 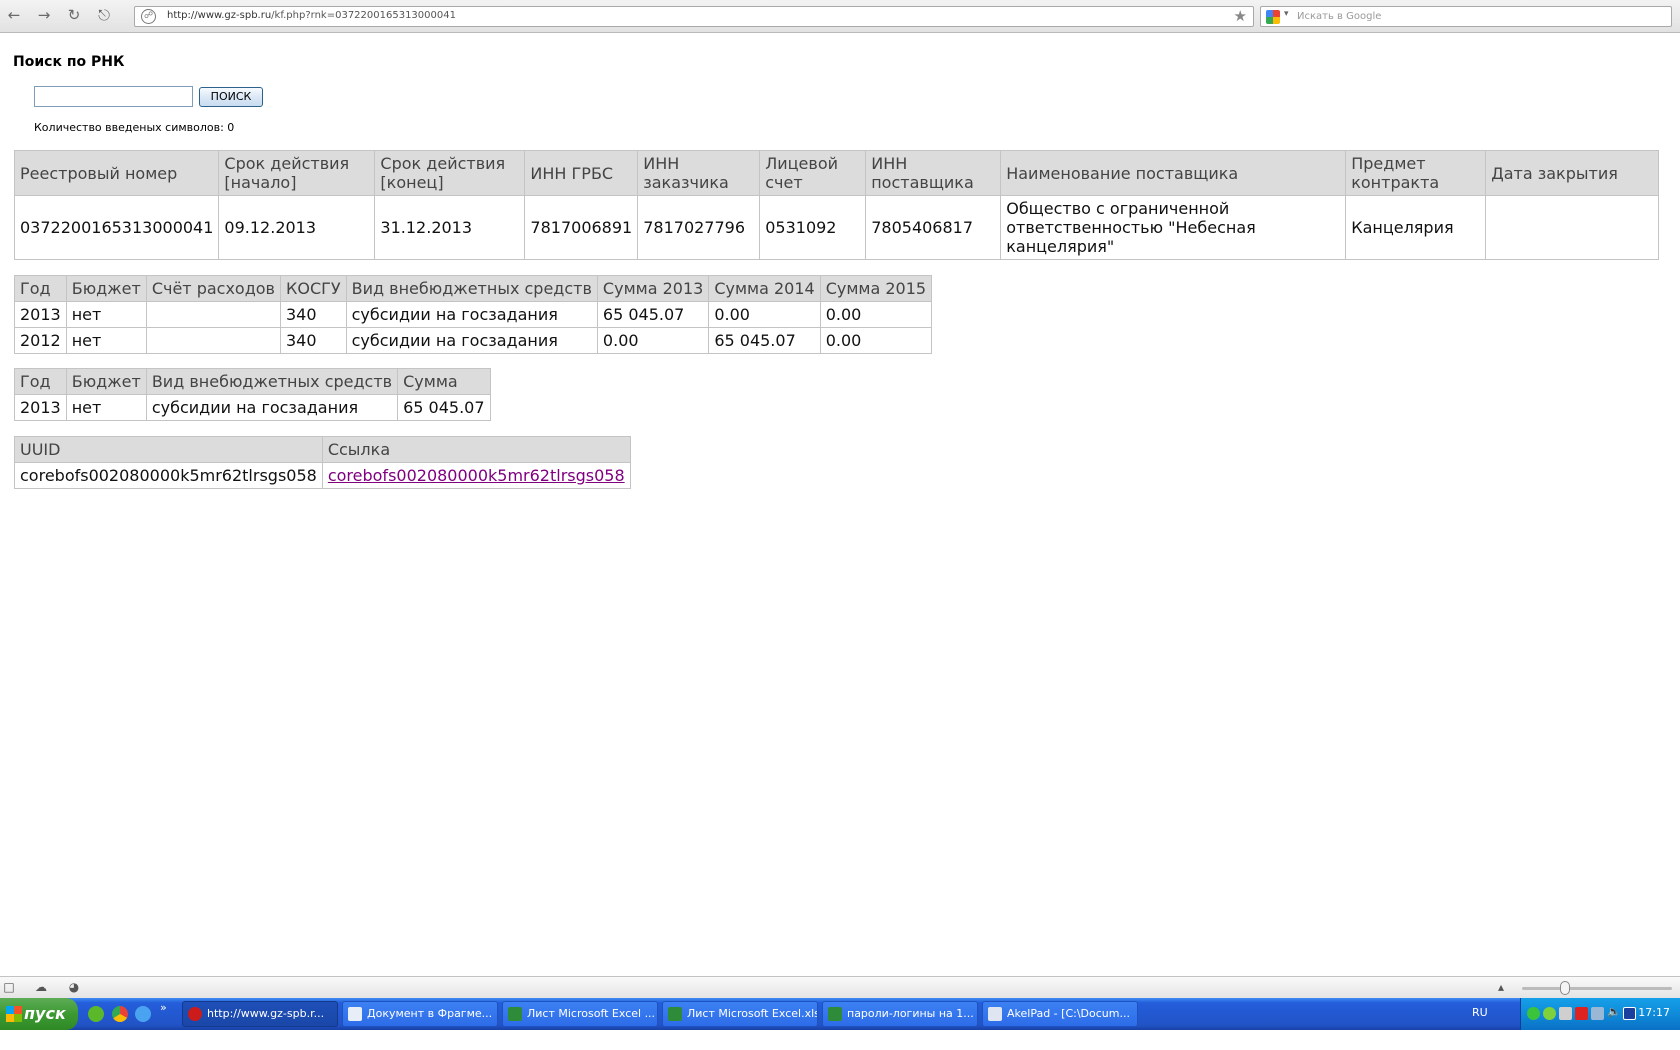 I want to click on table-cell: 7805406817, so click(x=933, y=227).